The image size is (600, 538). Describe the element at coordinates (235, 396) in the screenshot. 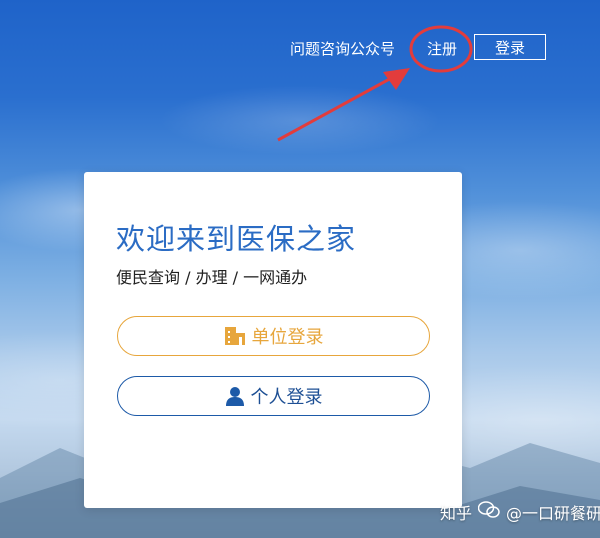

I see `person-icon` at that location.